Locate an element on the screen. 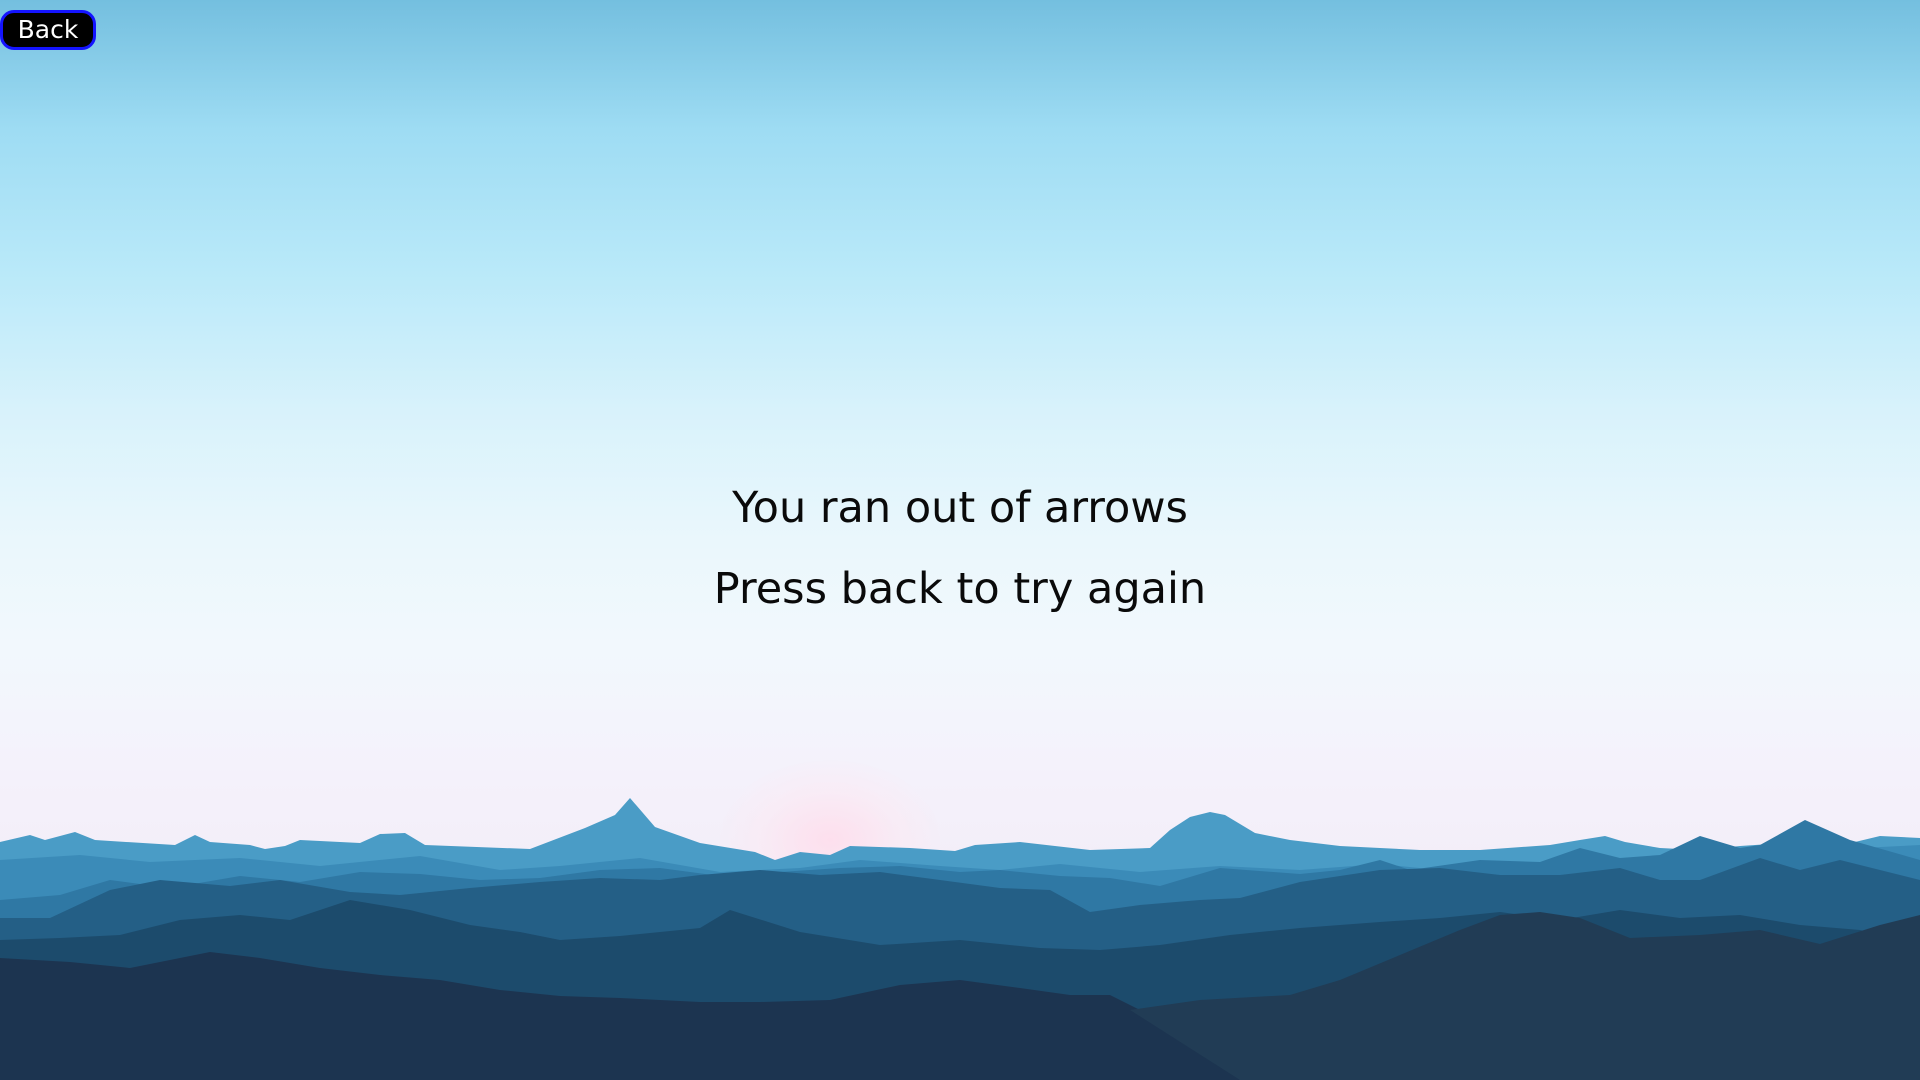  back-button: Back is located at coordinates (48, 30).